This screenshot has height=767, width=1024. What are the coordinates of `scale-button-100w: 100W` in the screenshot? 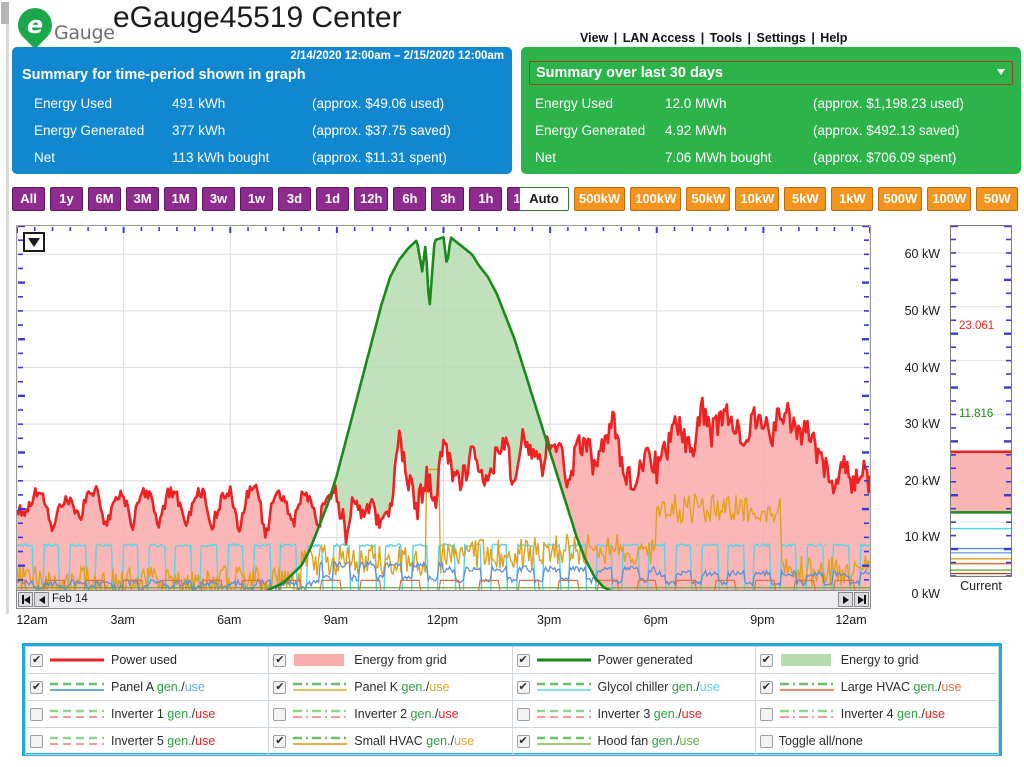 It's located at (949, 199).